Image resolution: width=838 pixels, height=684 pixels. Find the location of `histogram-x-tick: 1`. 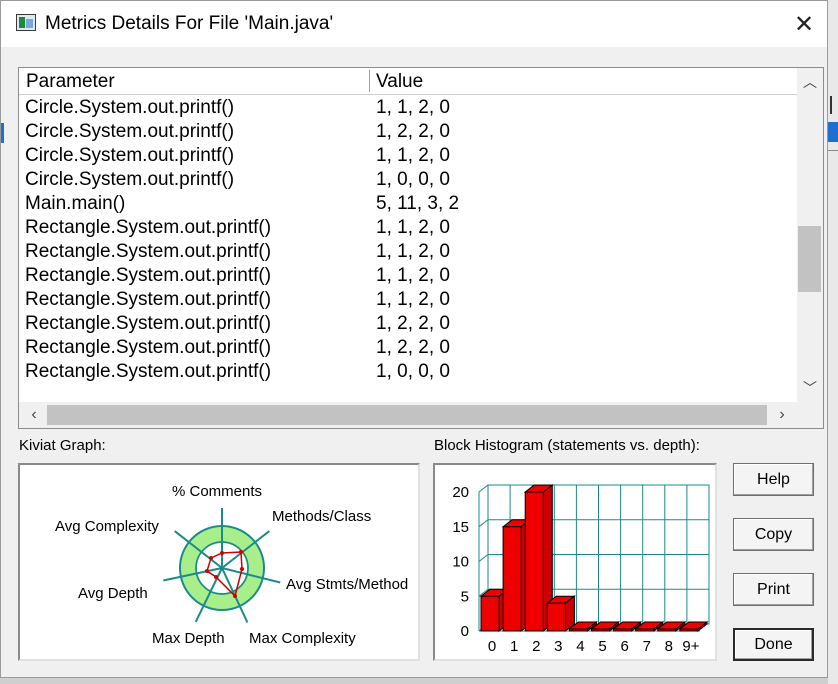

histogram-x-tick: 1 is located at coordinates (514, 646).